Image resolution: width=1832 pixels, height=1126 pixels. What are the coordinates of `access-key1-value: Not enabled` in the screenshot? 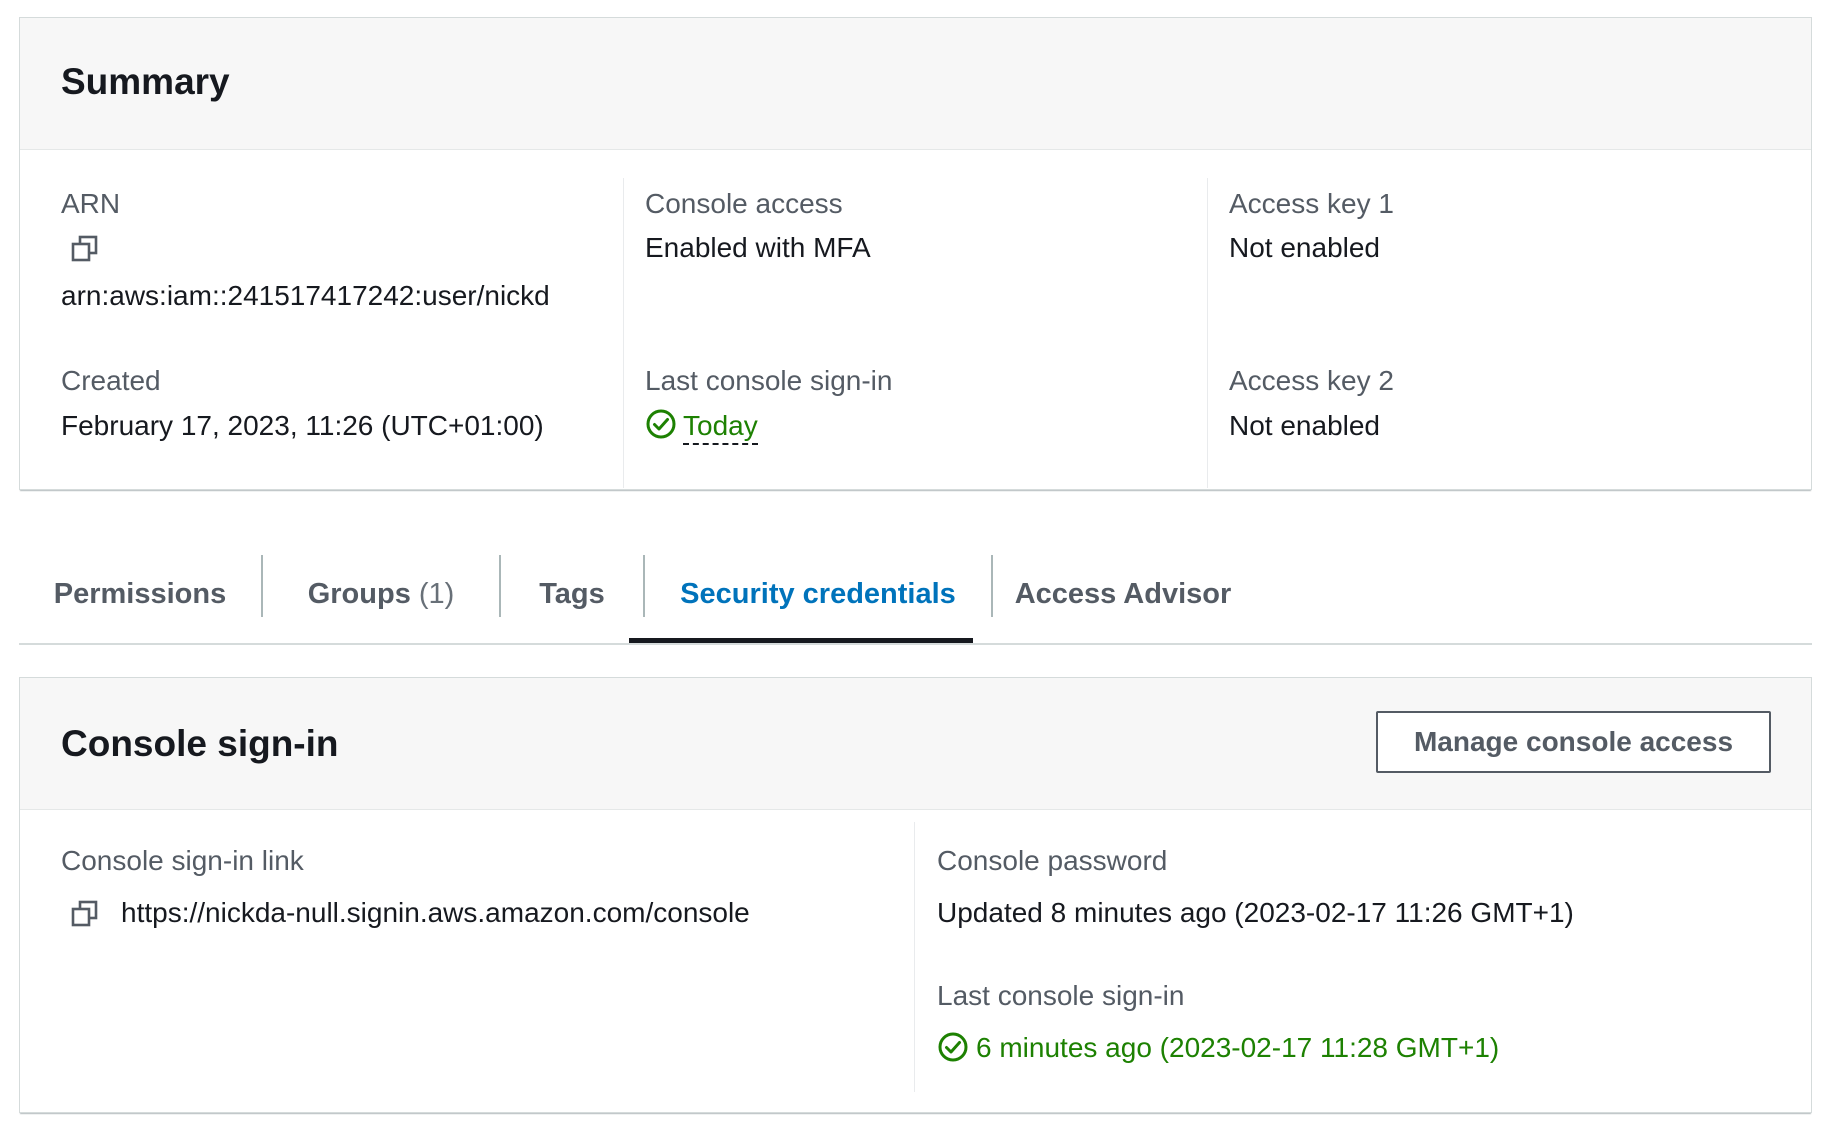 It's located at (1305, 247).